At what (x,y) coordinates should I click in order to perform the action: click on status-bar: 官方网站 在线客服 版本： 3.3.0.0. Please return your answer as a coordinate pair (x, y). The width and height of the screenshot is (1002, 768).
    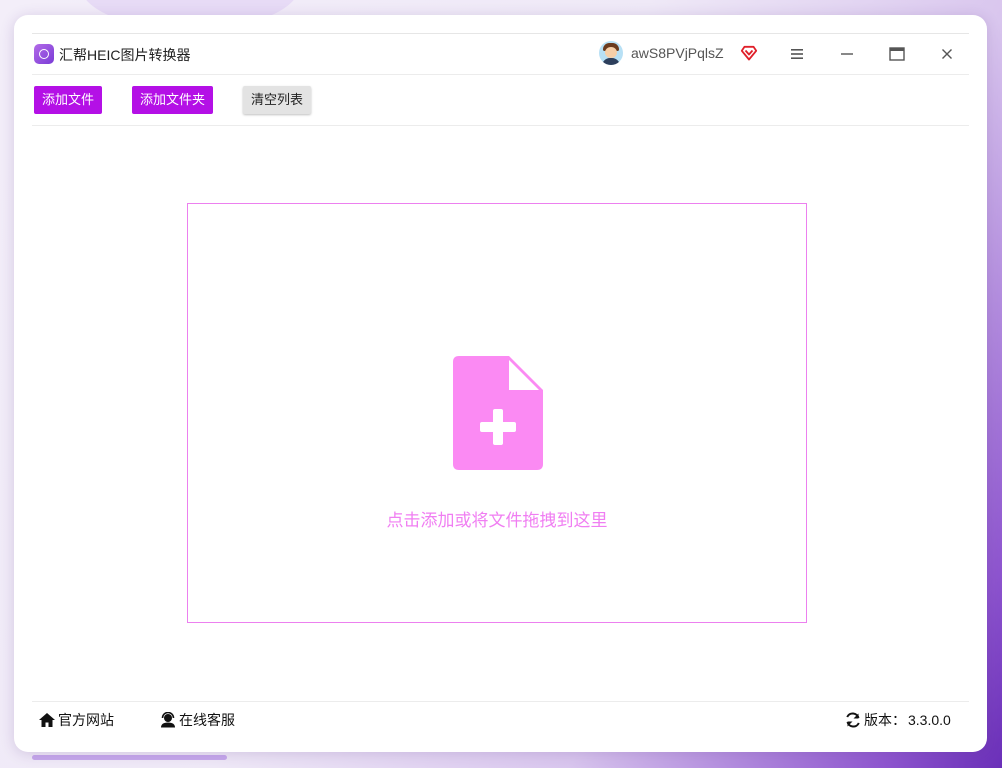
    Looking at the image, I should click on (500, 719).